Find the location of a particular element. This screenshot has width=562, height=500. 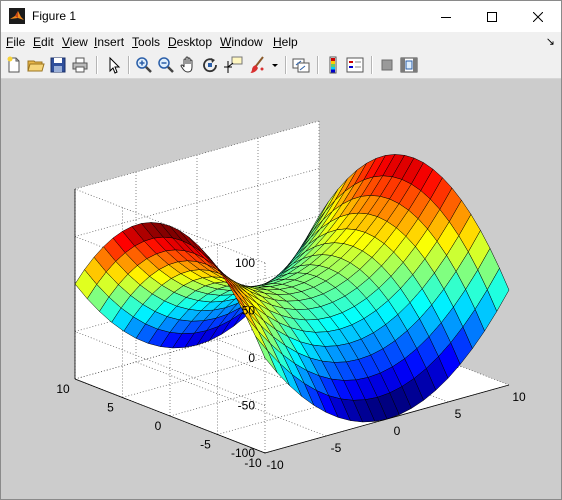

close-icon is located at coordinates (538, 16).